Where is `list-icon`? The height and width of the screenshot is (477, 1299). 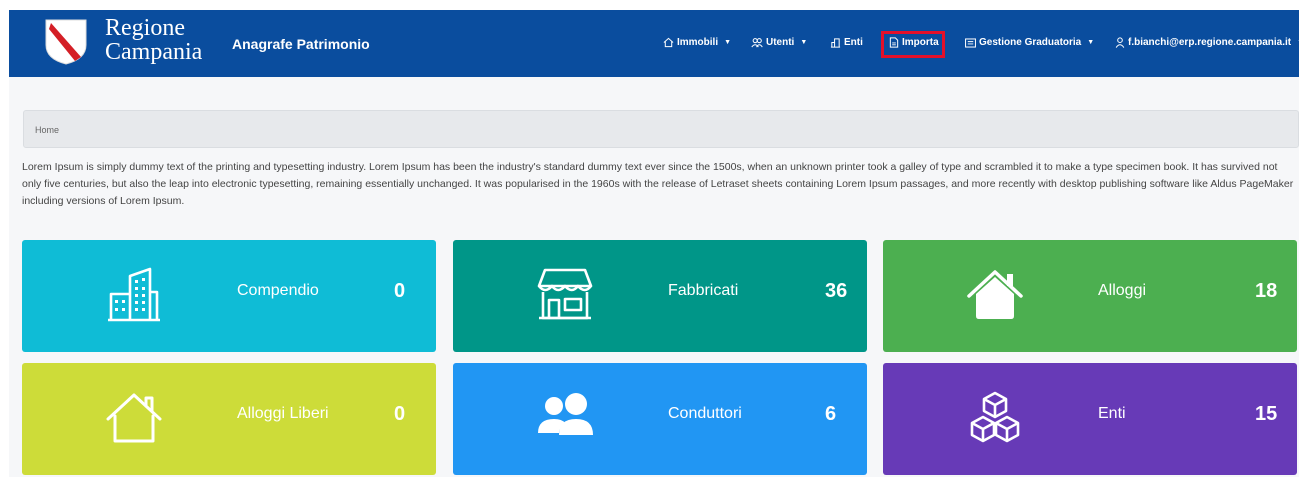
list-icon is located at coordinates (970, 42).